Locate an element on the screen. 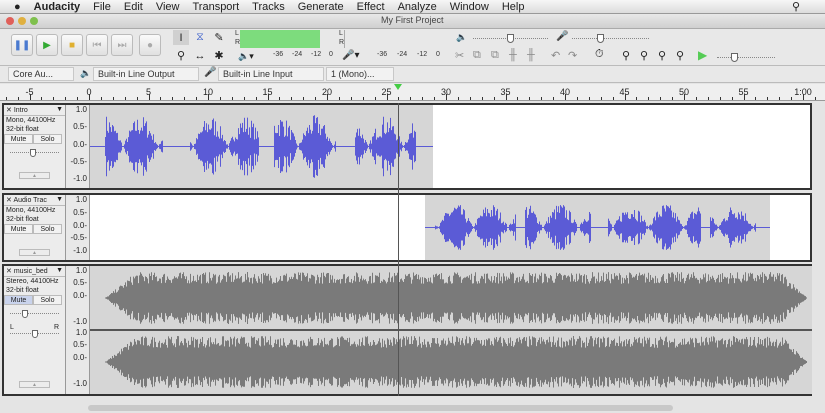  menu-view: View is located at coordinates (168, 7).